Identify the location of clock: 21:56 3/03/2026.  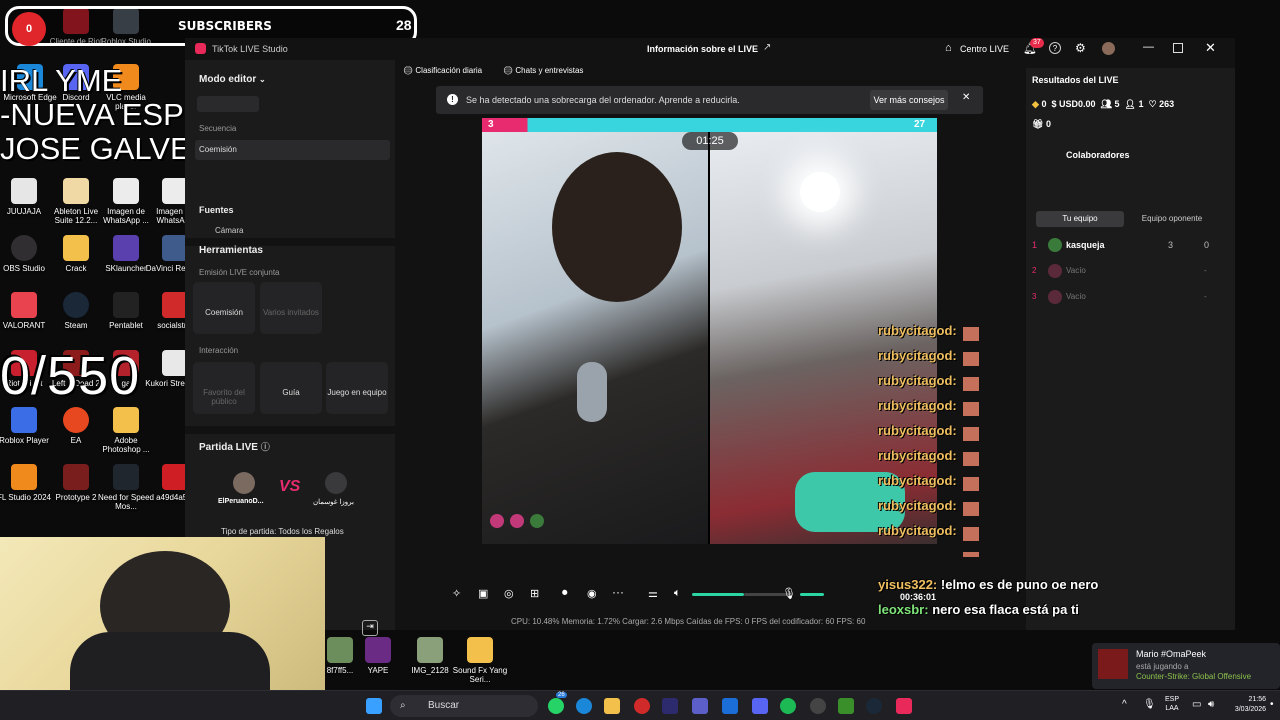
(1246, 705).